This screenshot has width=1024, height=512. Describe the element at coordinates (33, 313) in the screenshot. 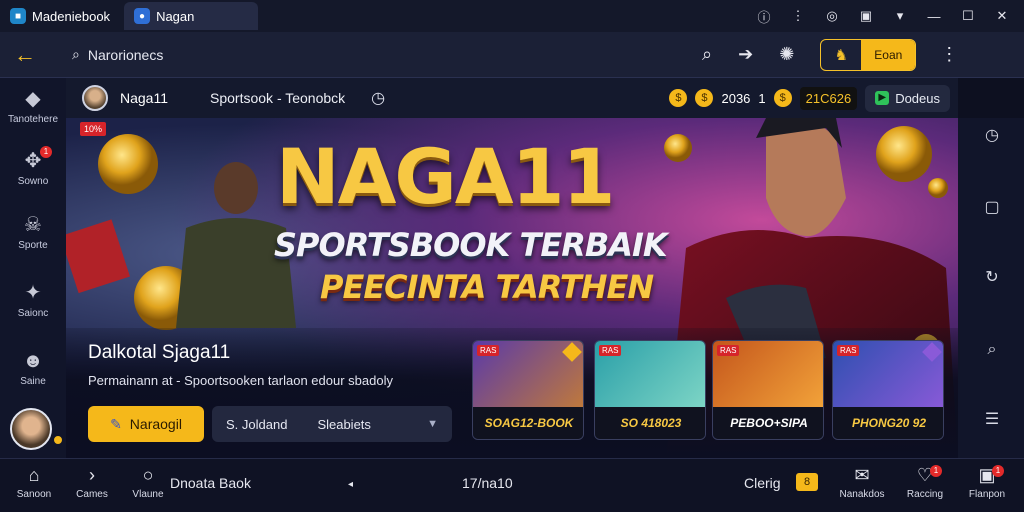

I see `sidebar-item-label: Saionc` at that location.